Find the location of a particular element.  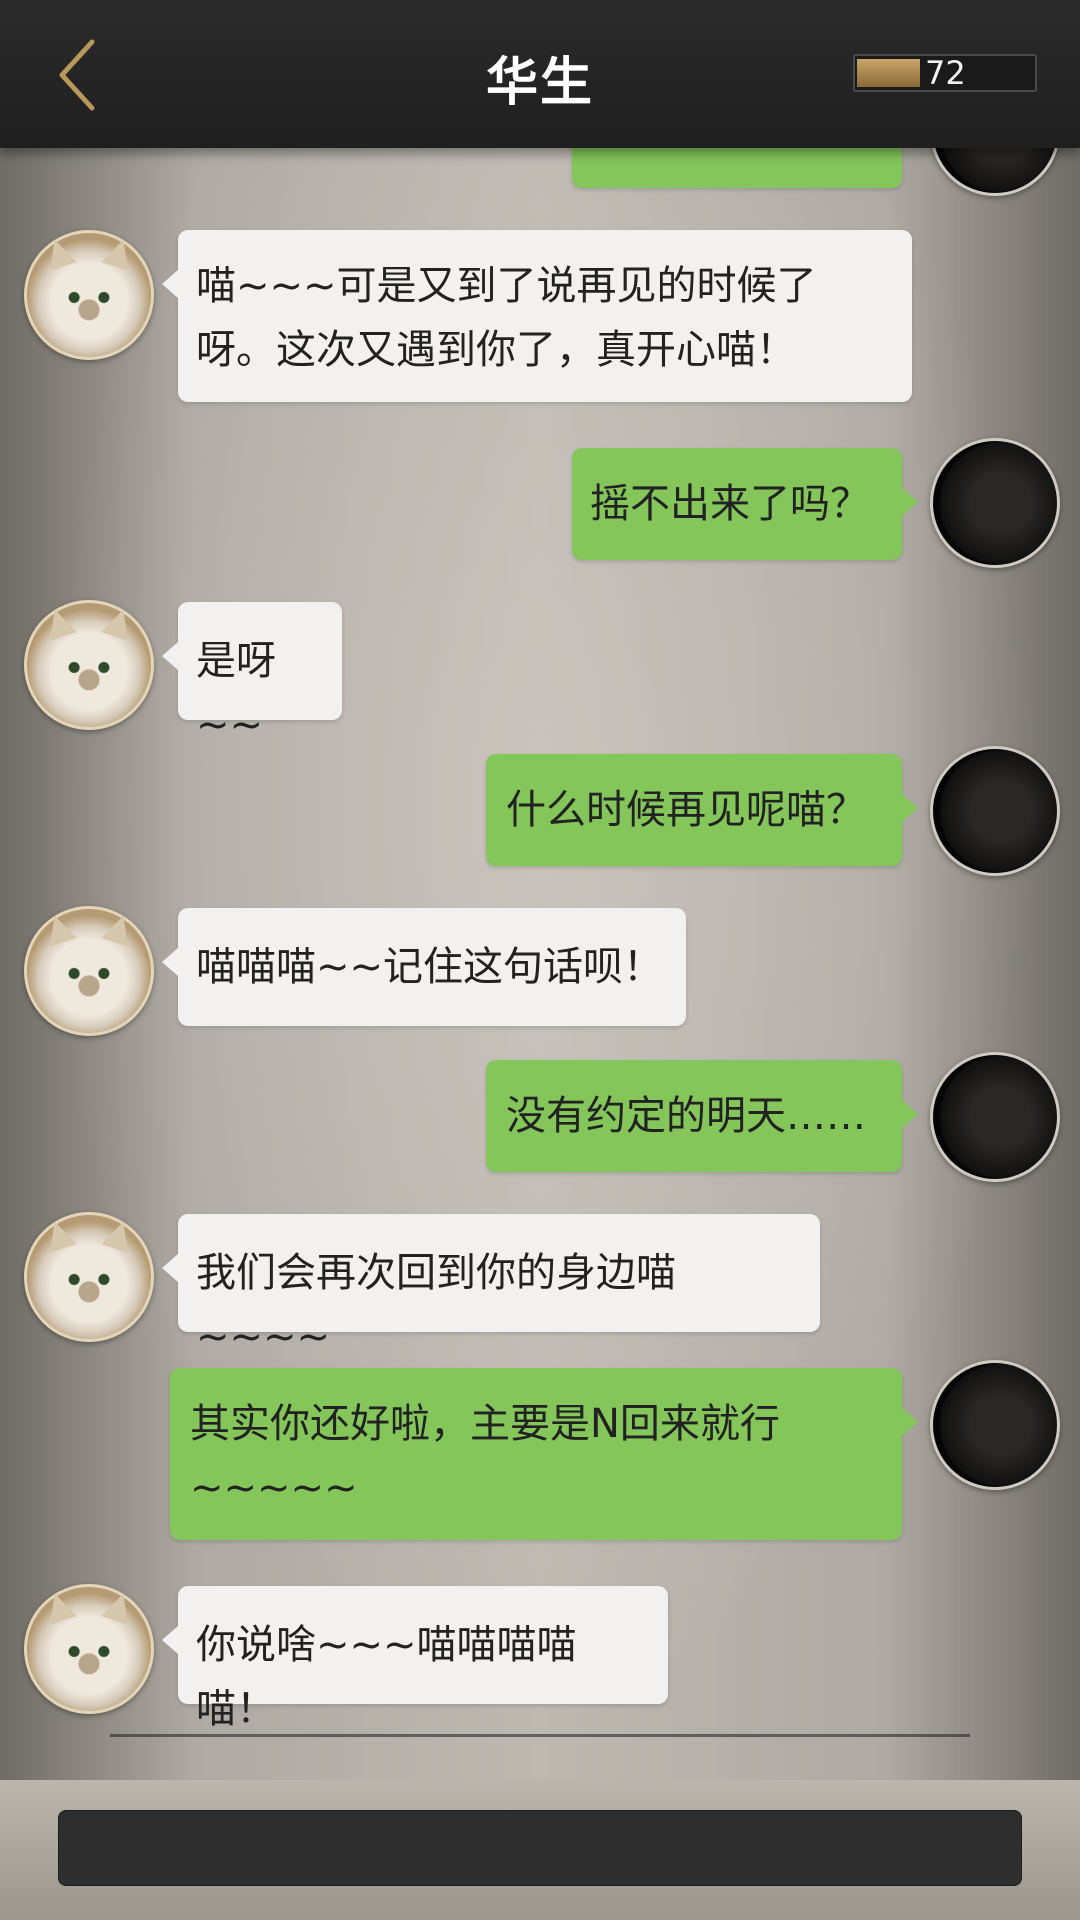

message-text: 什么时候再见呢喵？ is located at coordinates (686, 810).